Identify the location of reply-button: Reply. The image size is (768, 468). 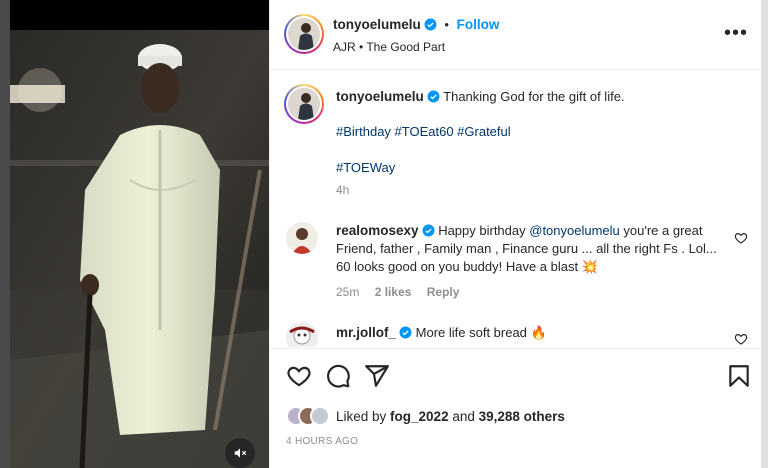
(443, 292).